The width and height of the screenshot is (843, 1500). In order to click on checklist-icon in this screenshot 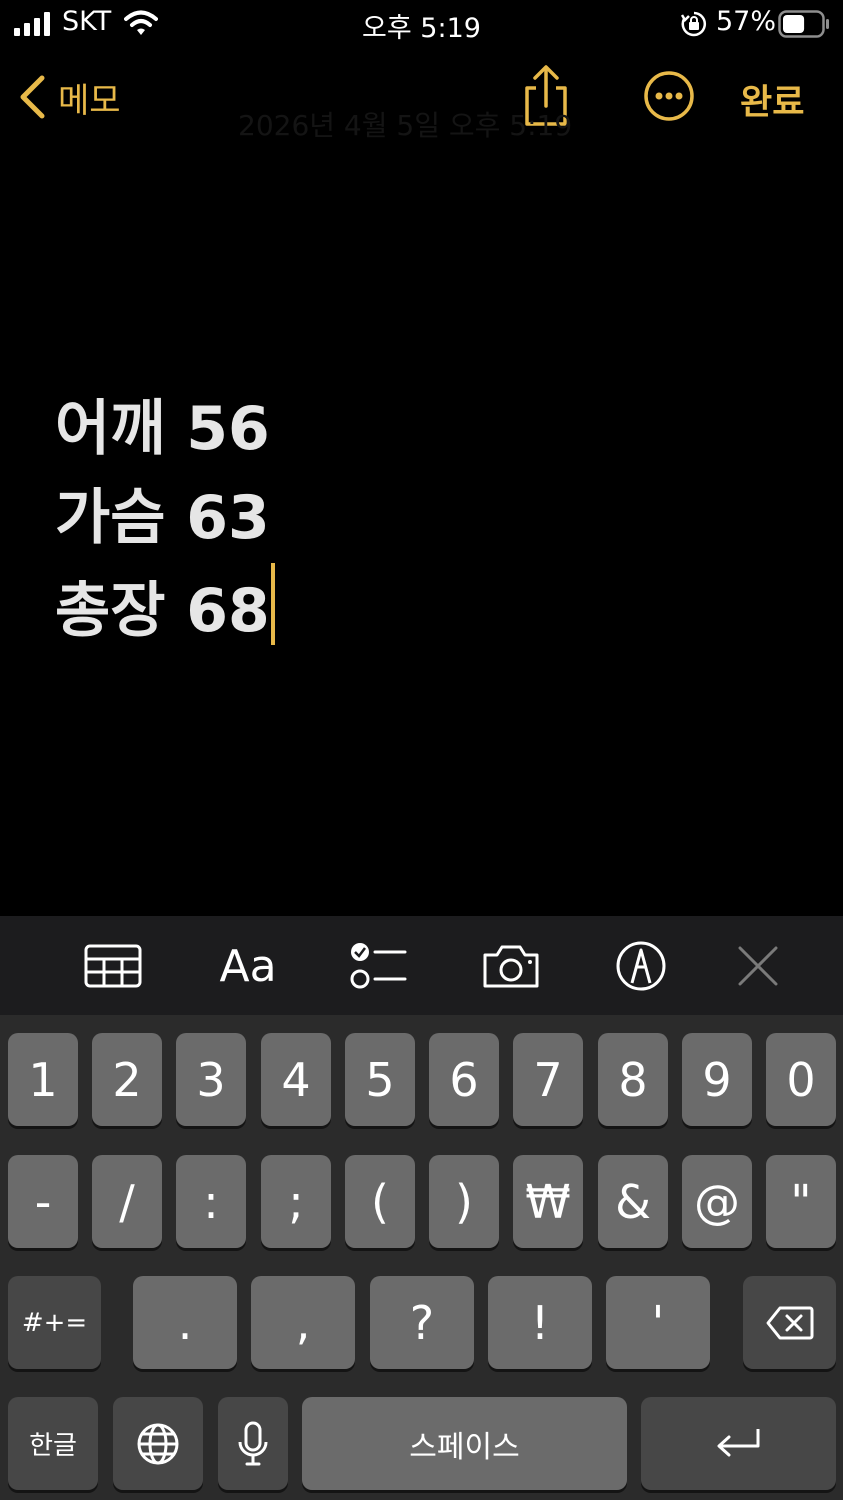, I will do `click(378, 966)`.